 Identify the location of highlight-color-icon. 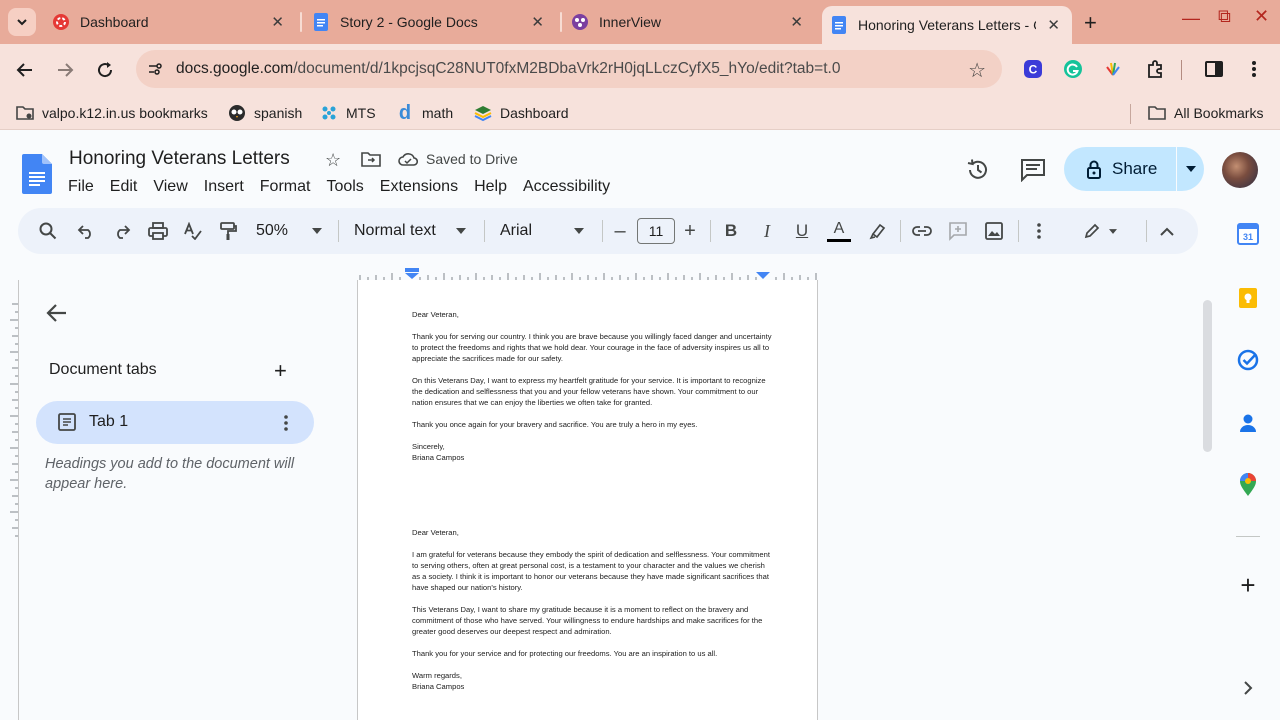
(878, 231).